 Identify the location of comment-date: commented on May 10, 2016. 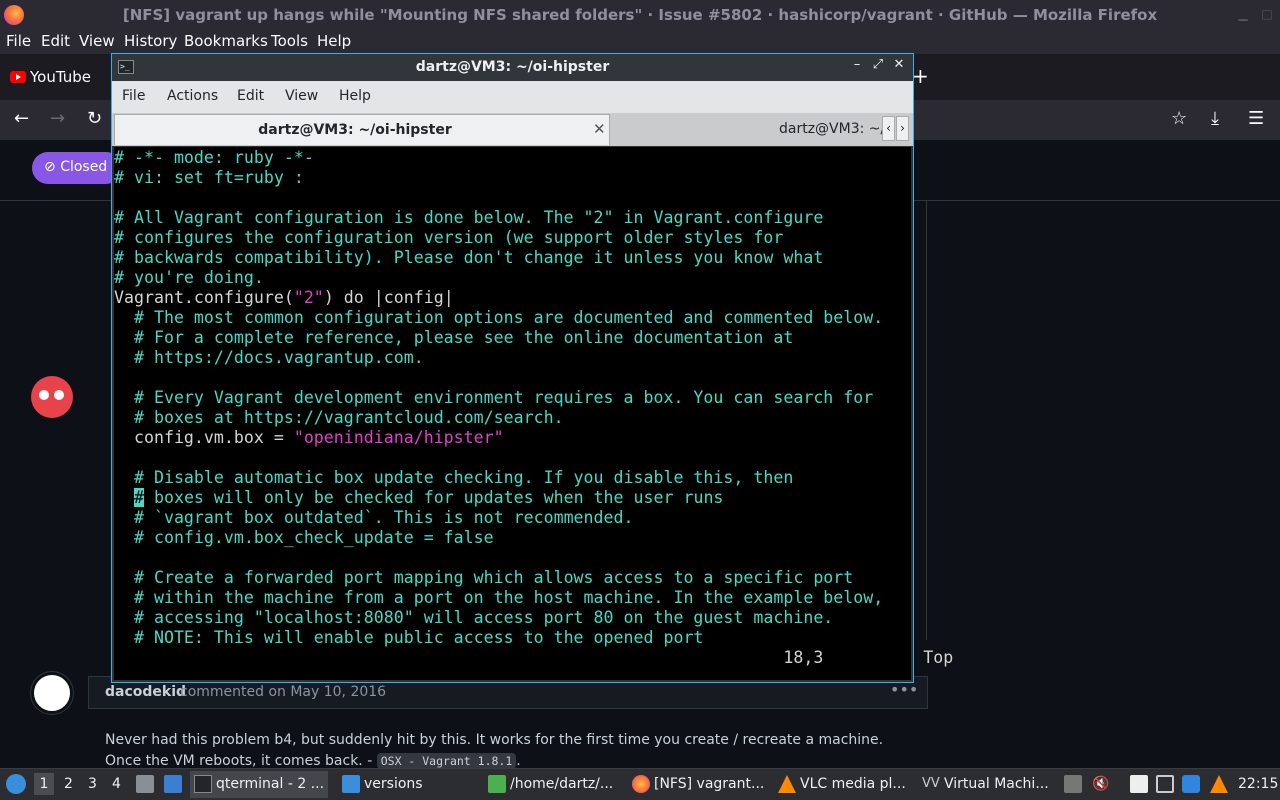
(283, 692).